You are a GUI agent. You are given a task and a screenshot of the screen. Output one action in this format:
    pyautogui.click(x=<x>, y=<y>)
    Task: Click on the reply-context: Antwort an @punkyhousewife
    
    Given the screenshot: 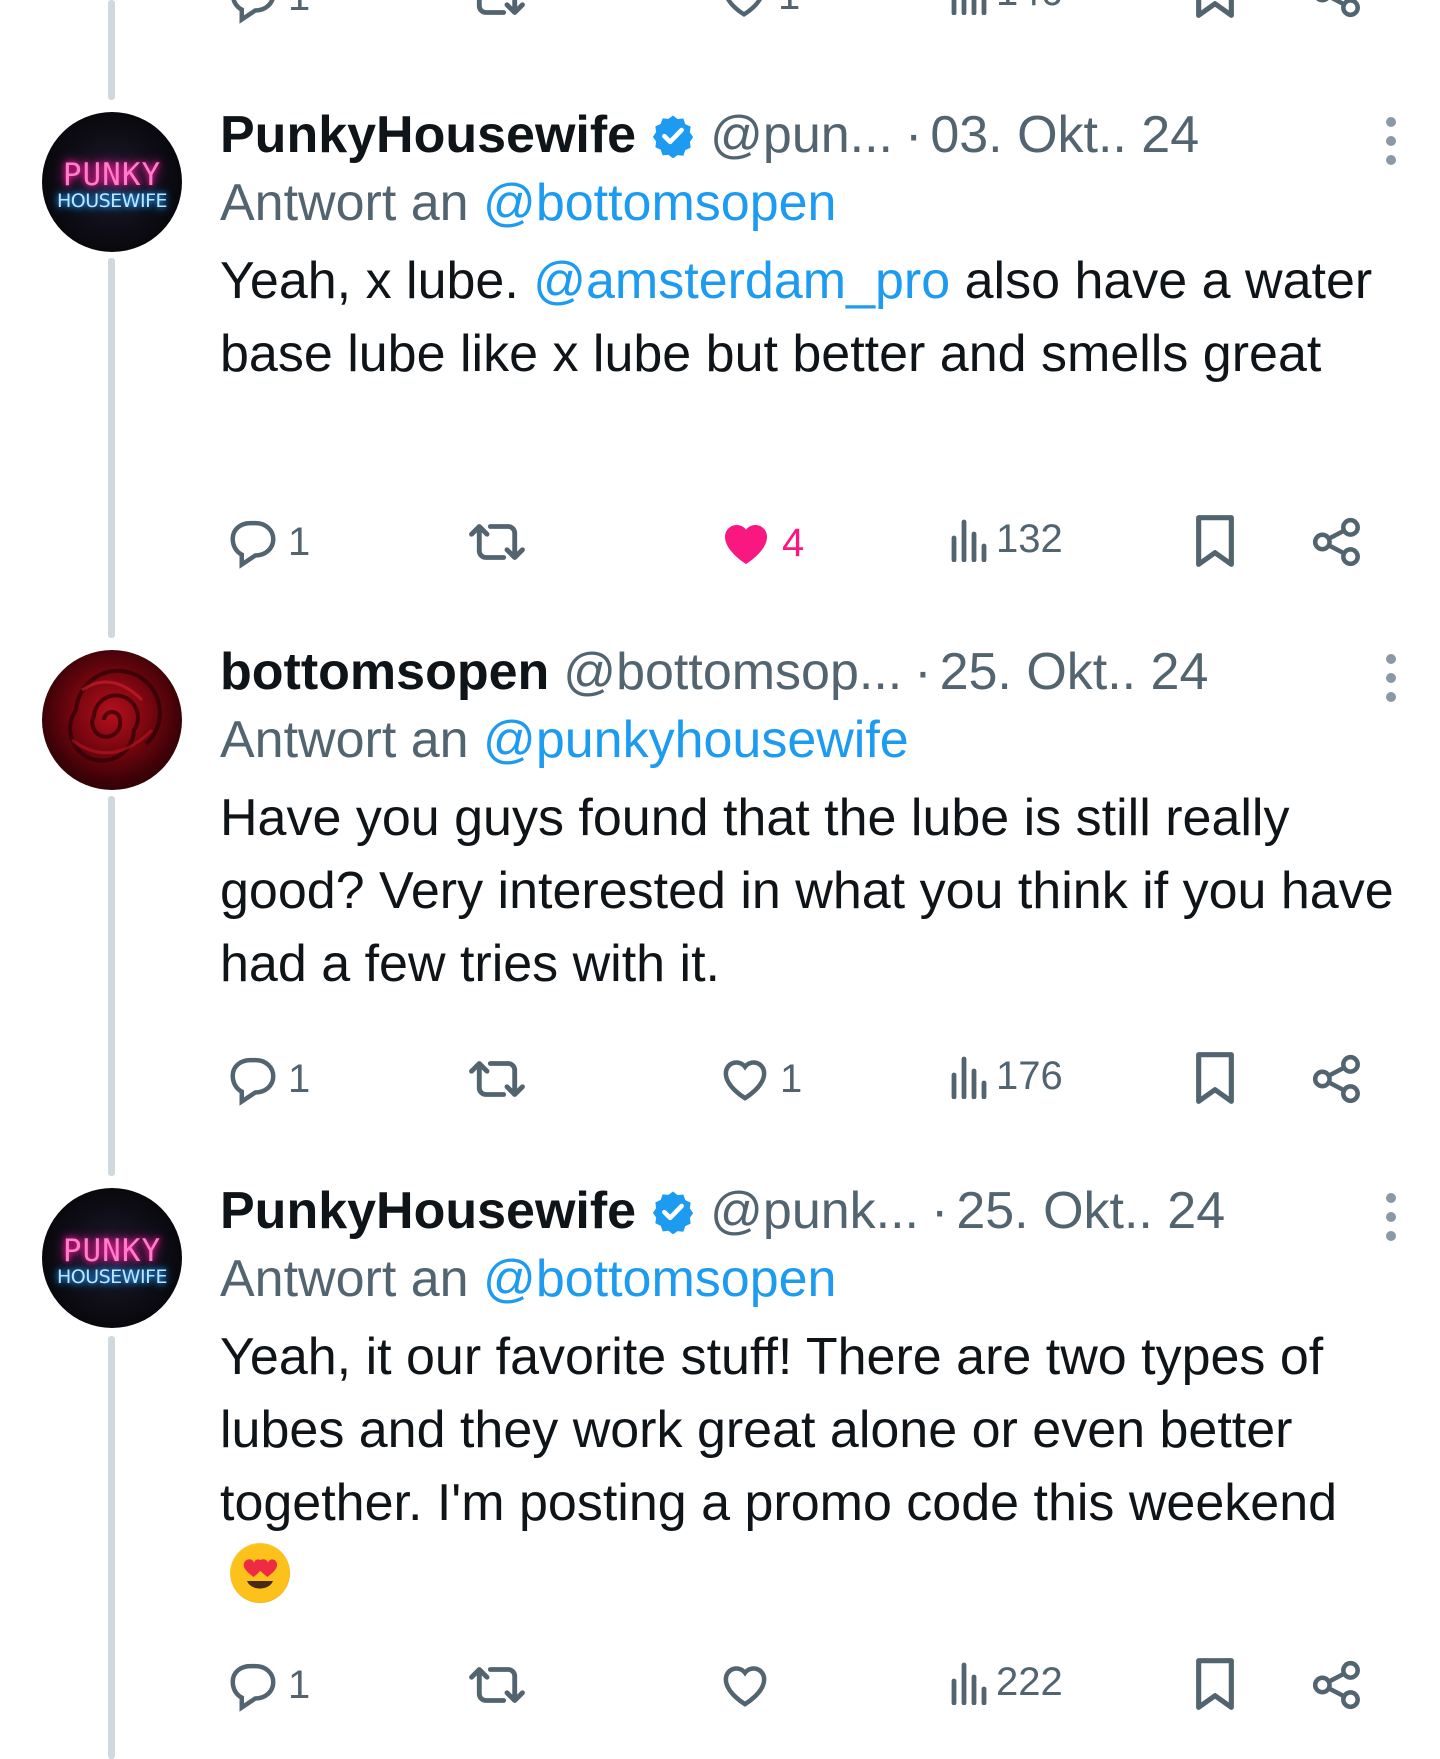 What is the action you would take?
    pyautogui.click(x=810, y=740)
    